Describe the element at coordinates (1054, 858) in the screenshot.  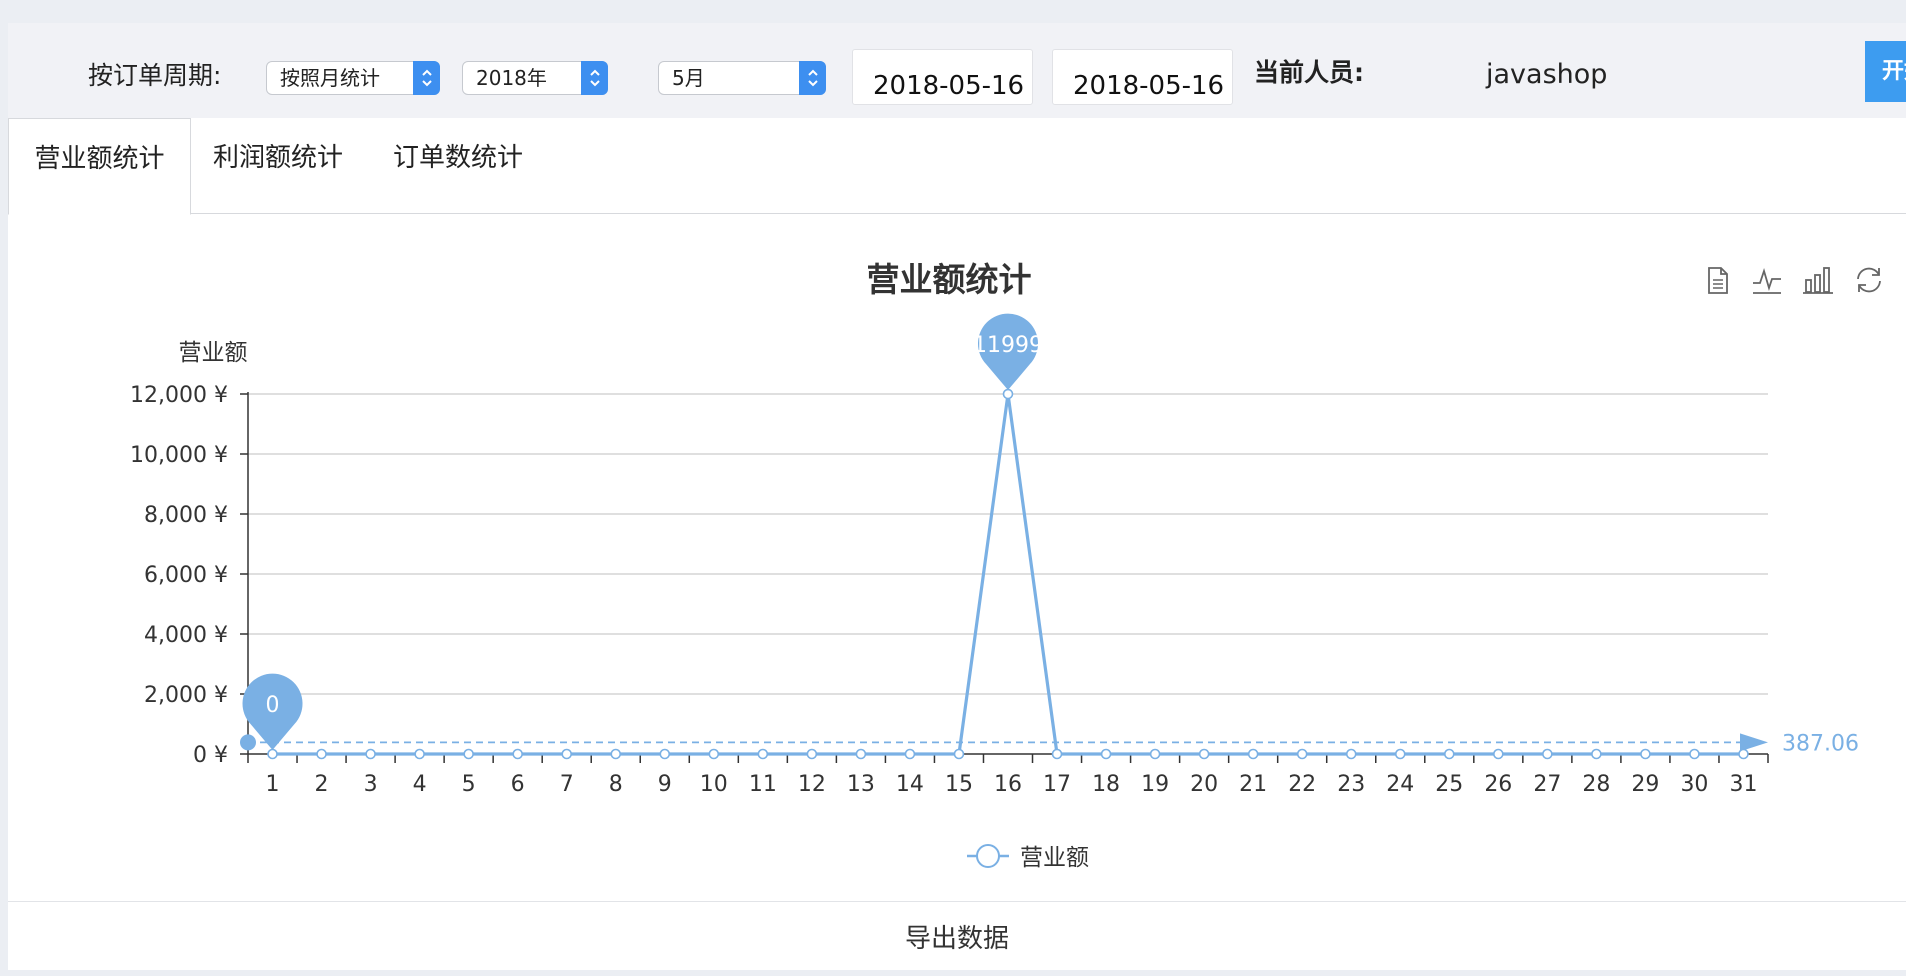
I see `legend-label: 营业额` at that location.